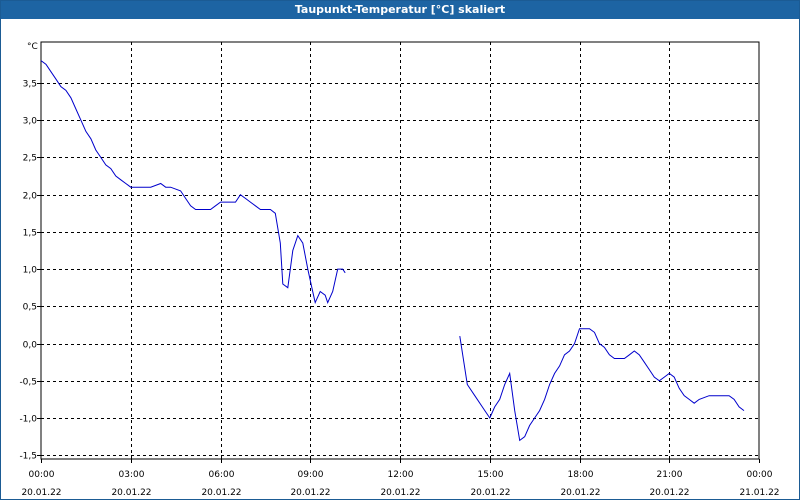  I want to click on y-tick-label: 2,5, so click(30, 159).